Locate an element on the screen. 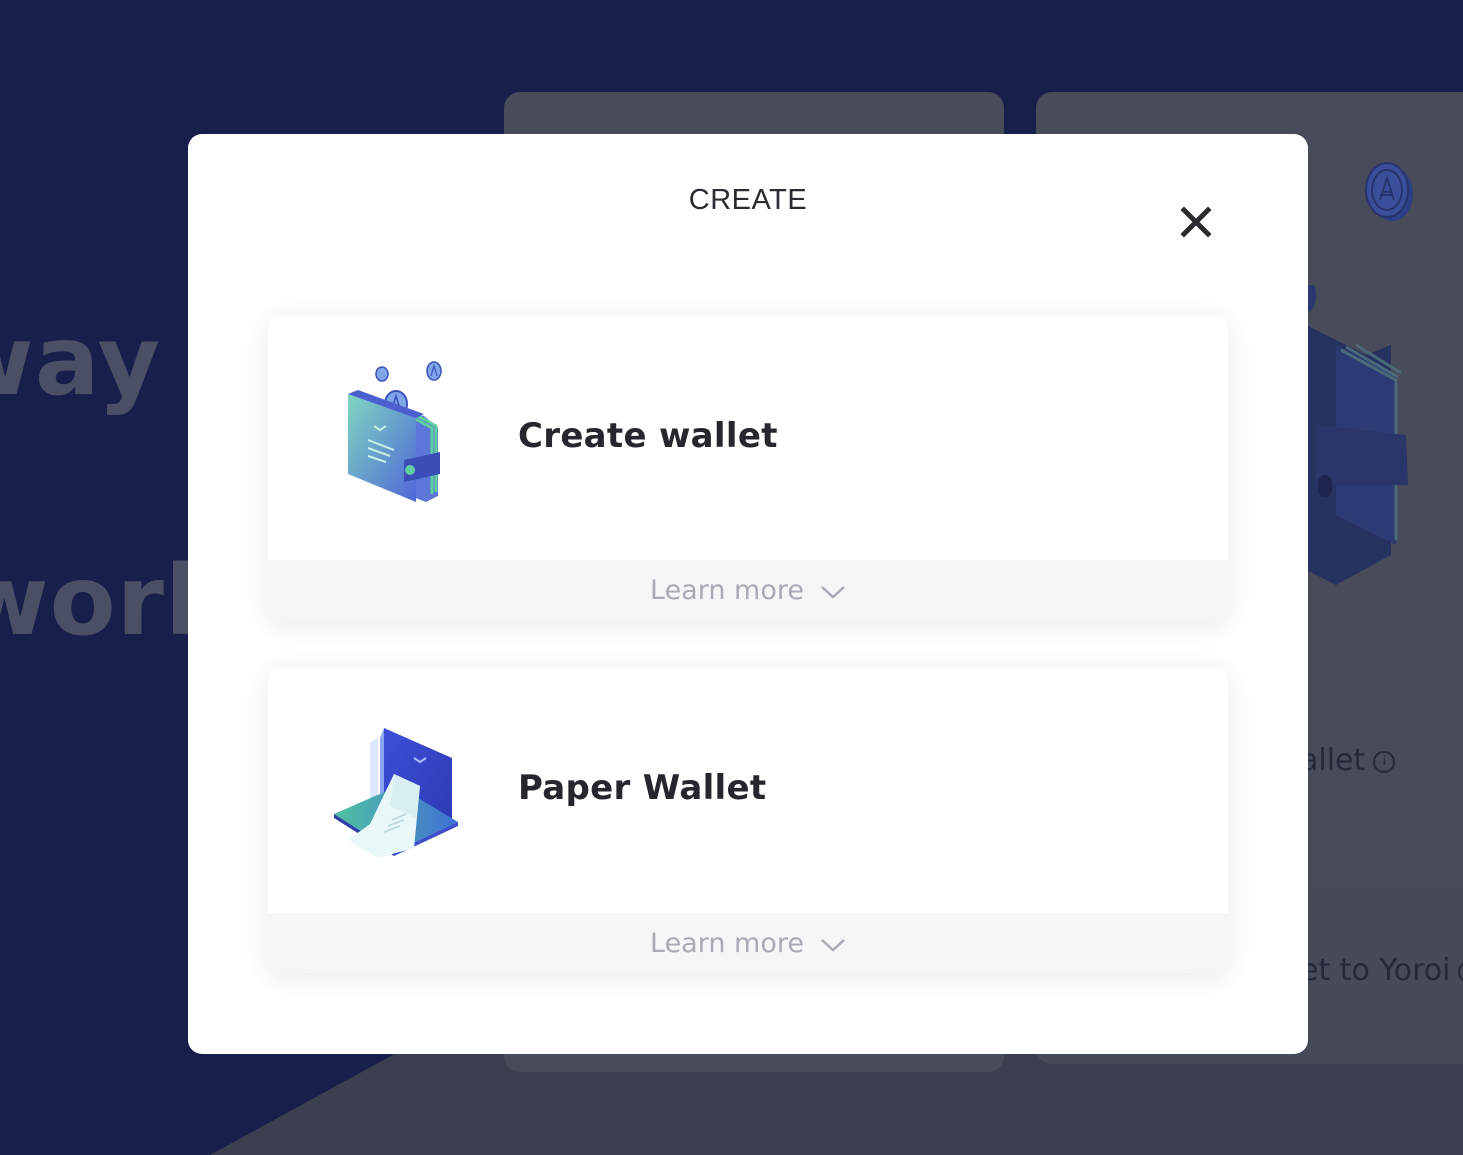 This screenshot has height=1155, width=1463. background-card-label-text: et to Yoroi is located at coordinates (1375, 970).